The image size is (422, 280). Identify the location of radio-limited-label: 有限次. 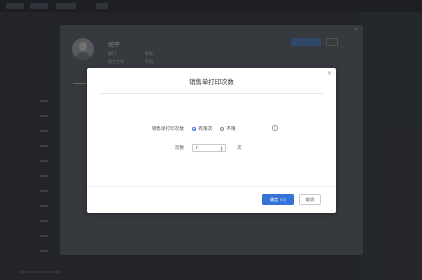
(205, 129).